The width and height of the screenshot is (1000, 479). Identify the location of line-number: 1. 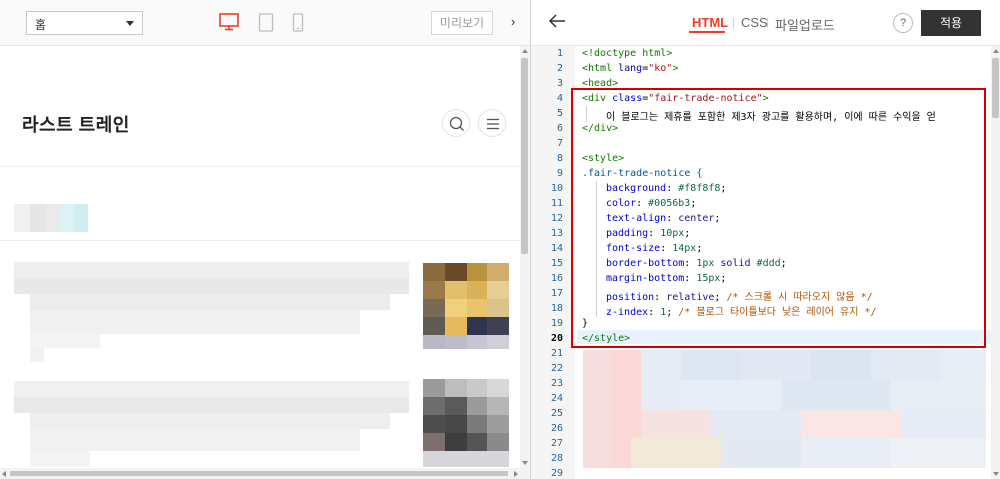
(559, 53).